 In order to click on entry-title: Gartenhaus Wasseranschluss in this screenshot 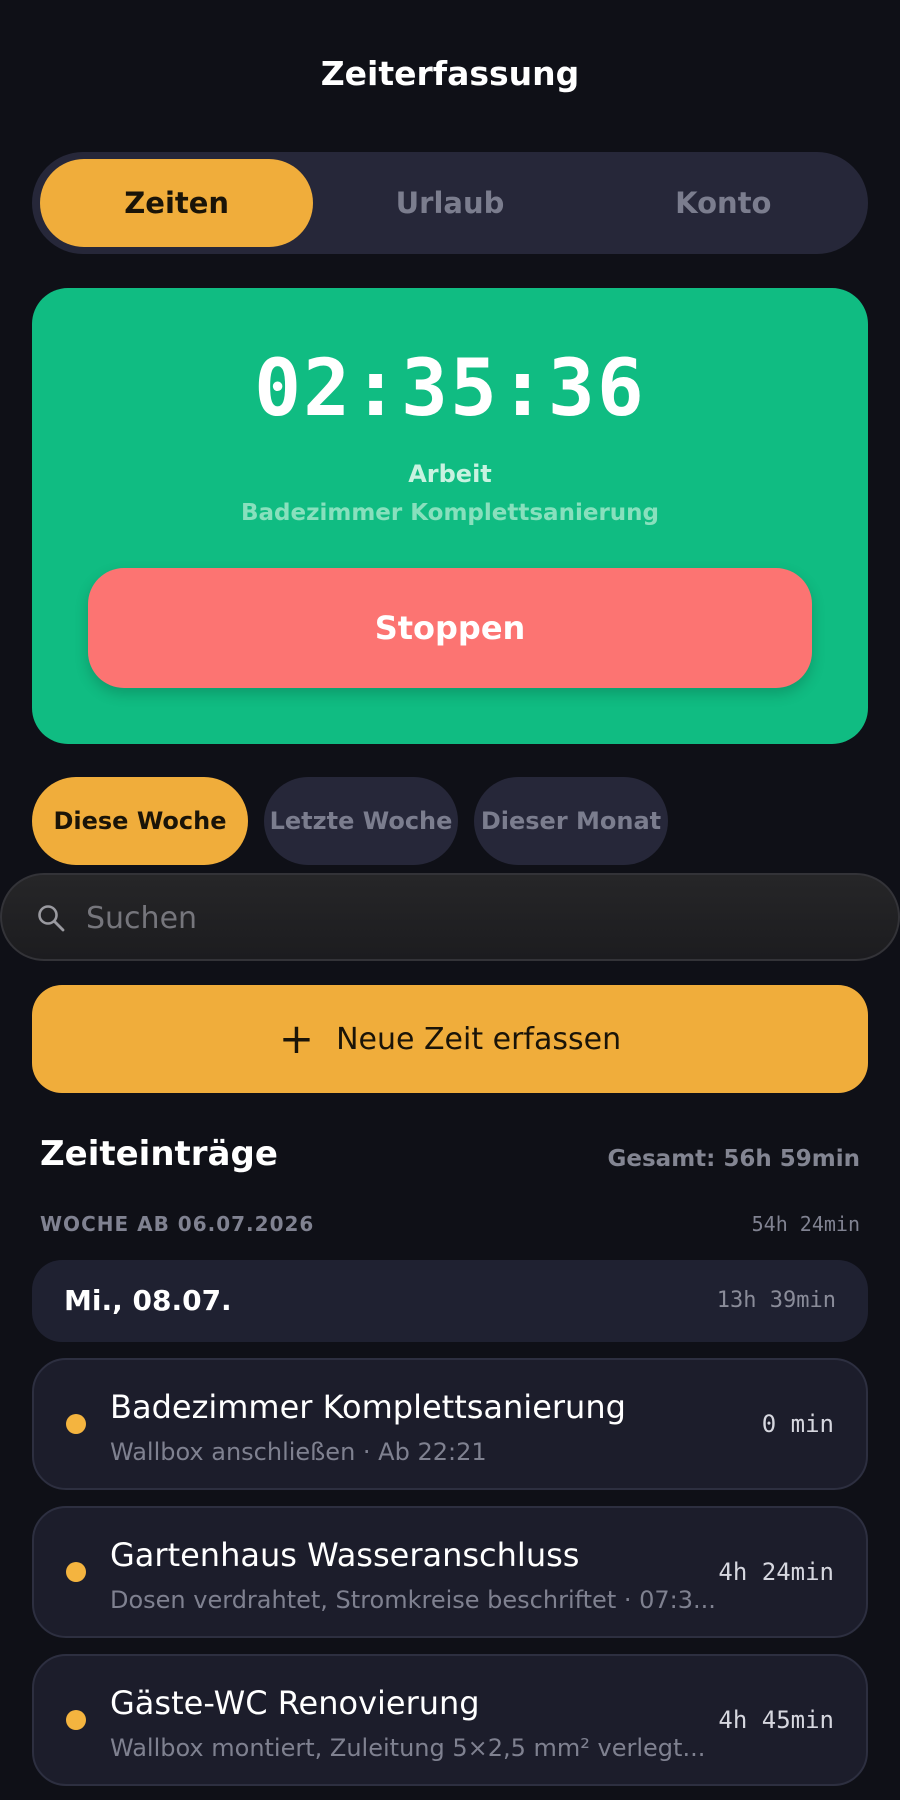, I will do `click(345, 1555)`.